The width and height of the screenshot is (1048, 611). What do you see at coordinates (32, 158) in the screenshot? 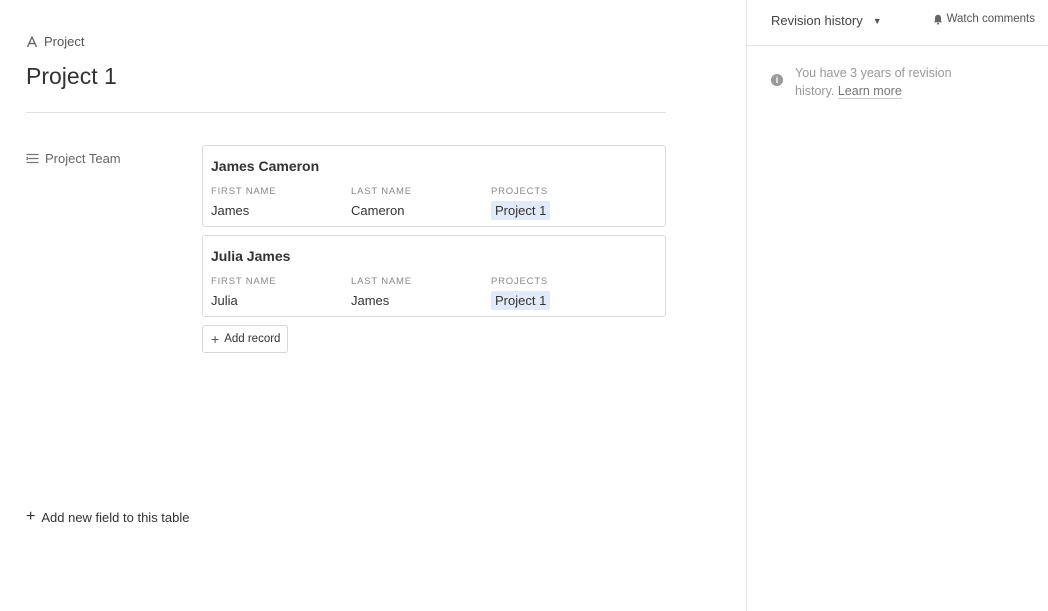
I see `linked-field-icon` at bounding box center [32, 158].